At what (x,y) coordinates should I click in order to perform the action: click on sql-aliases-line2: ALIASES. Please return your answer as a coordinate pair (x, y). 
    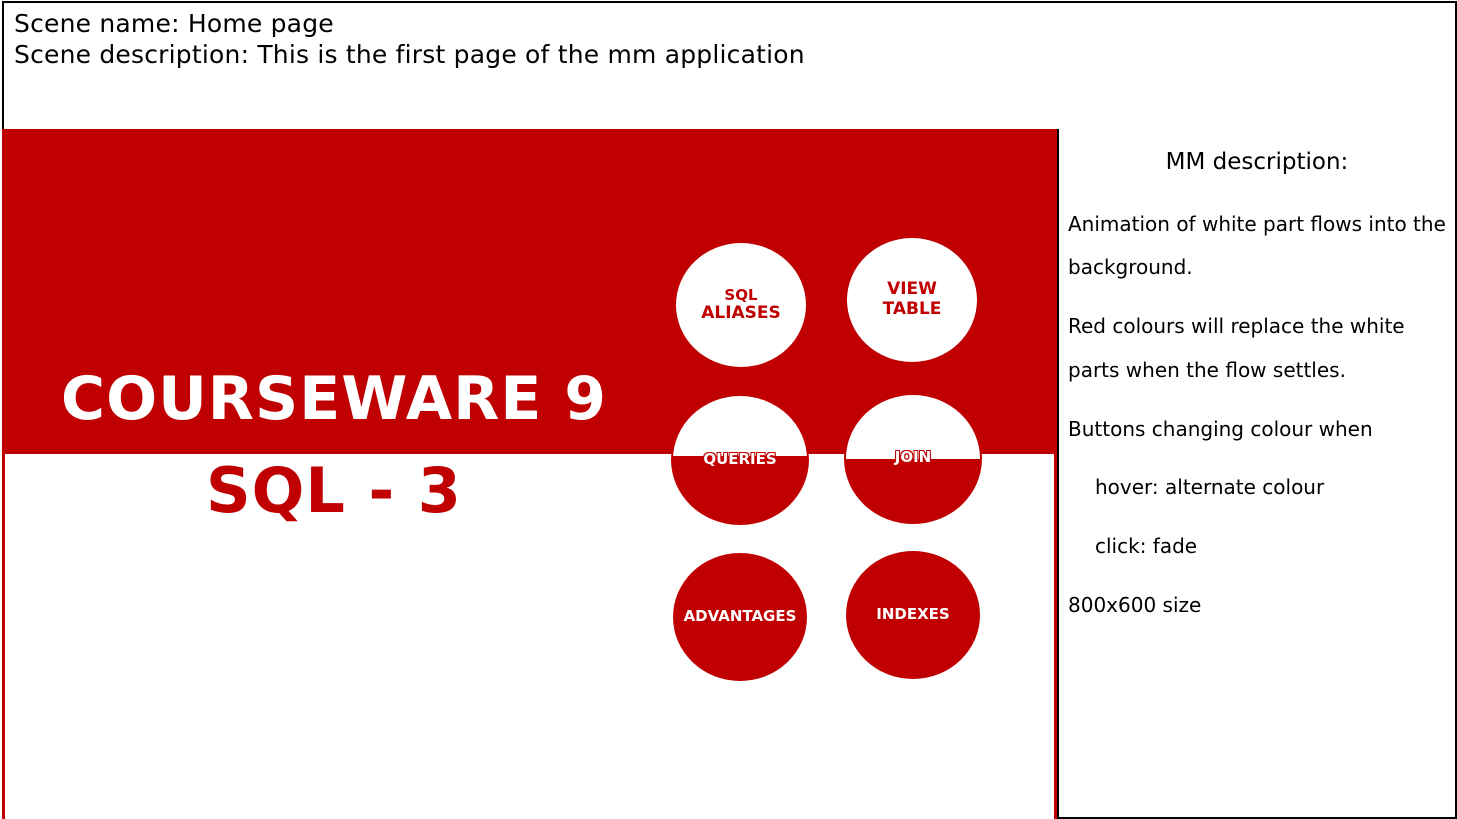
    Looking at the image, I should click on (741, 312).